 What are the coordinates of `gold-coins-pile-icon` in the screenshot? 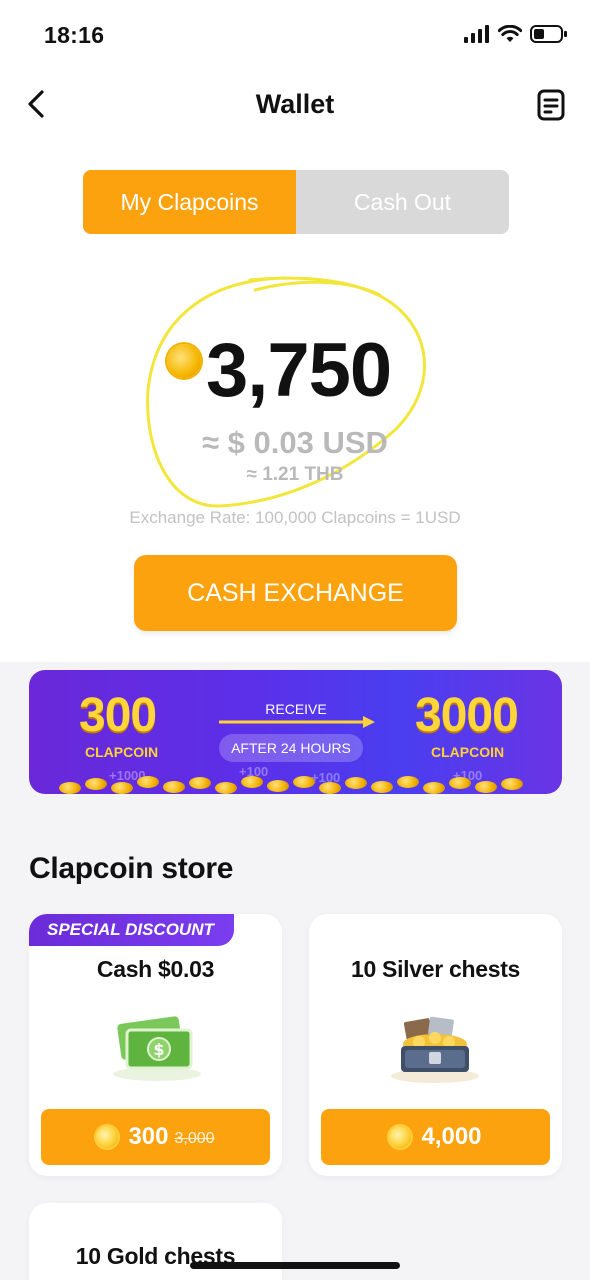 It's located at (295, 779).